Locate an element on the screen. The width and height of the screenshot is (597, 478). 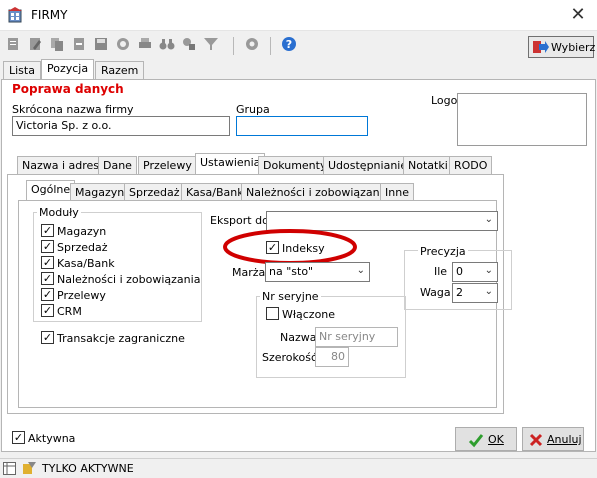
tools-icon is located at coordinates (189, 44).